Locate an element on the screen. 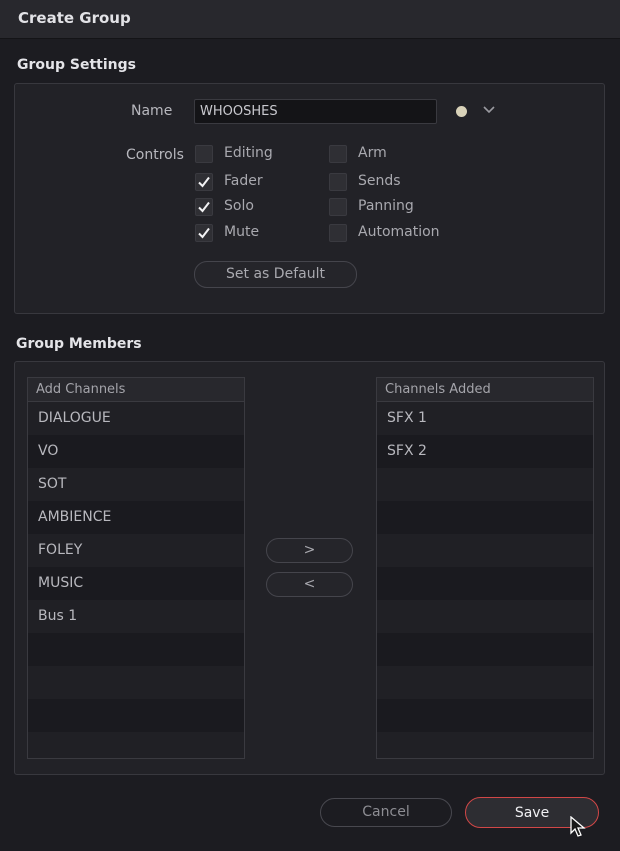 This screenshot has height=851, width=620. add-channels-item: FOLEY is located at coordinates (136, 550).